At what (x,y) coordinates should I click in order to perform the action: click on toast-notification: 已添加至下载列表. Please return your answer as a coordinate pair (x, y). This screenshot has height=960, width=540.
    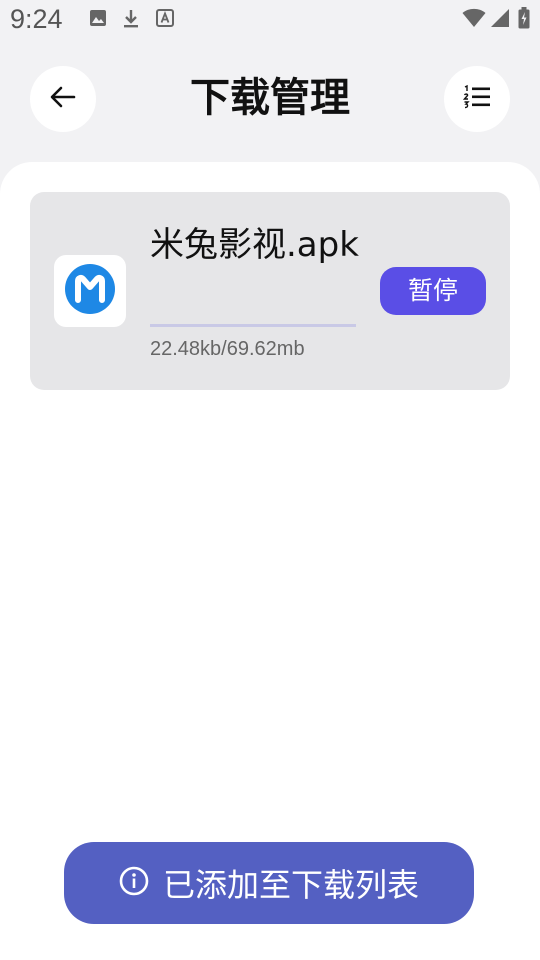
    Looking at the image, I should click on (269, 883).